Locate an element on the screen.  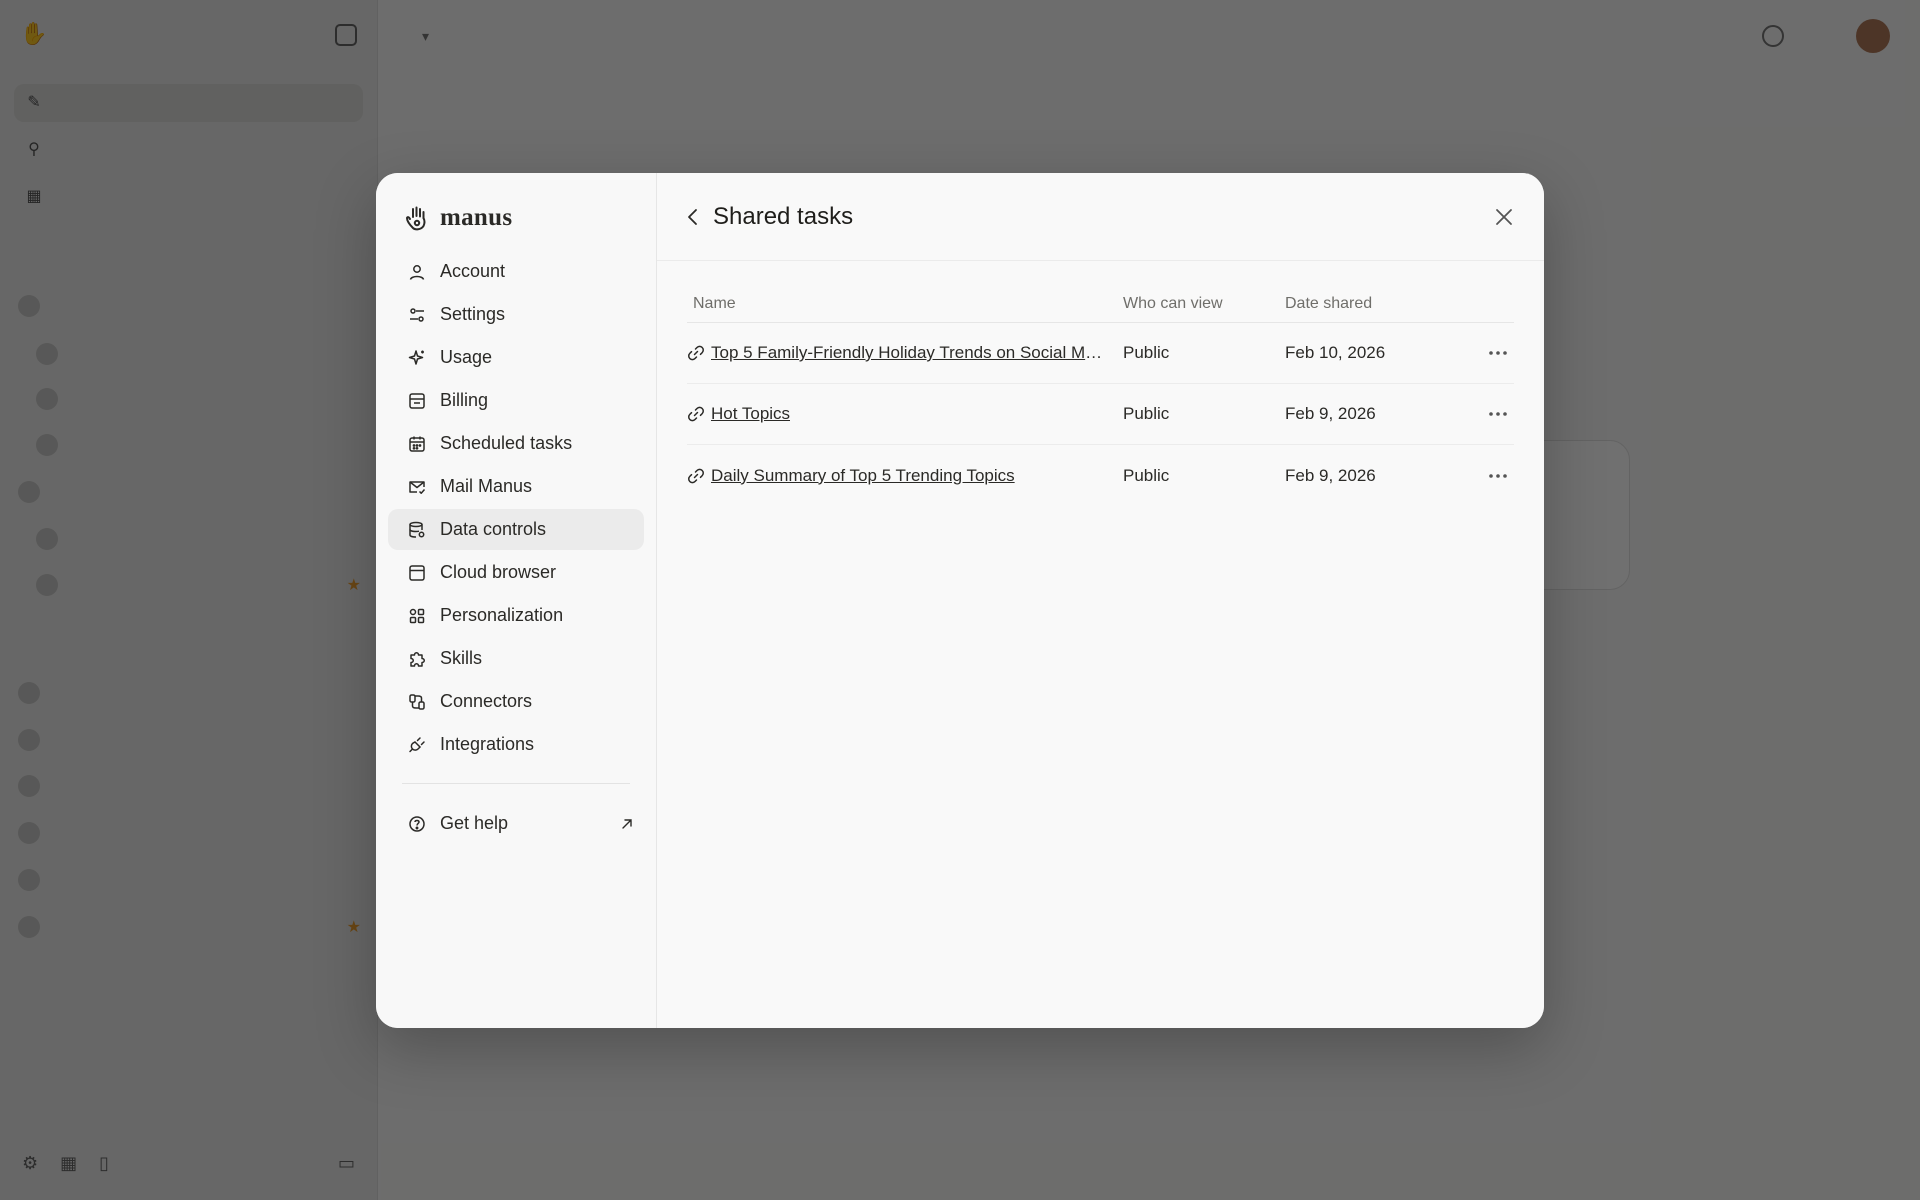
menu-item-integrations: Integrations is located at coordinates (516, 744).